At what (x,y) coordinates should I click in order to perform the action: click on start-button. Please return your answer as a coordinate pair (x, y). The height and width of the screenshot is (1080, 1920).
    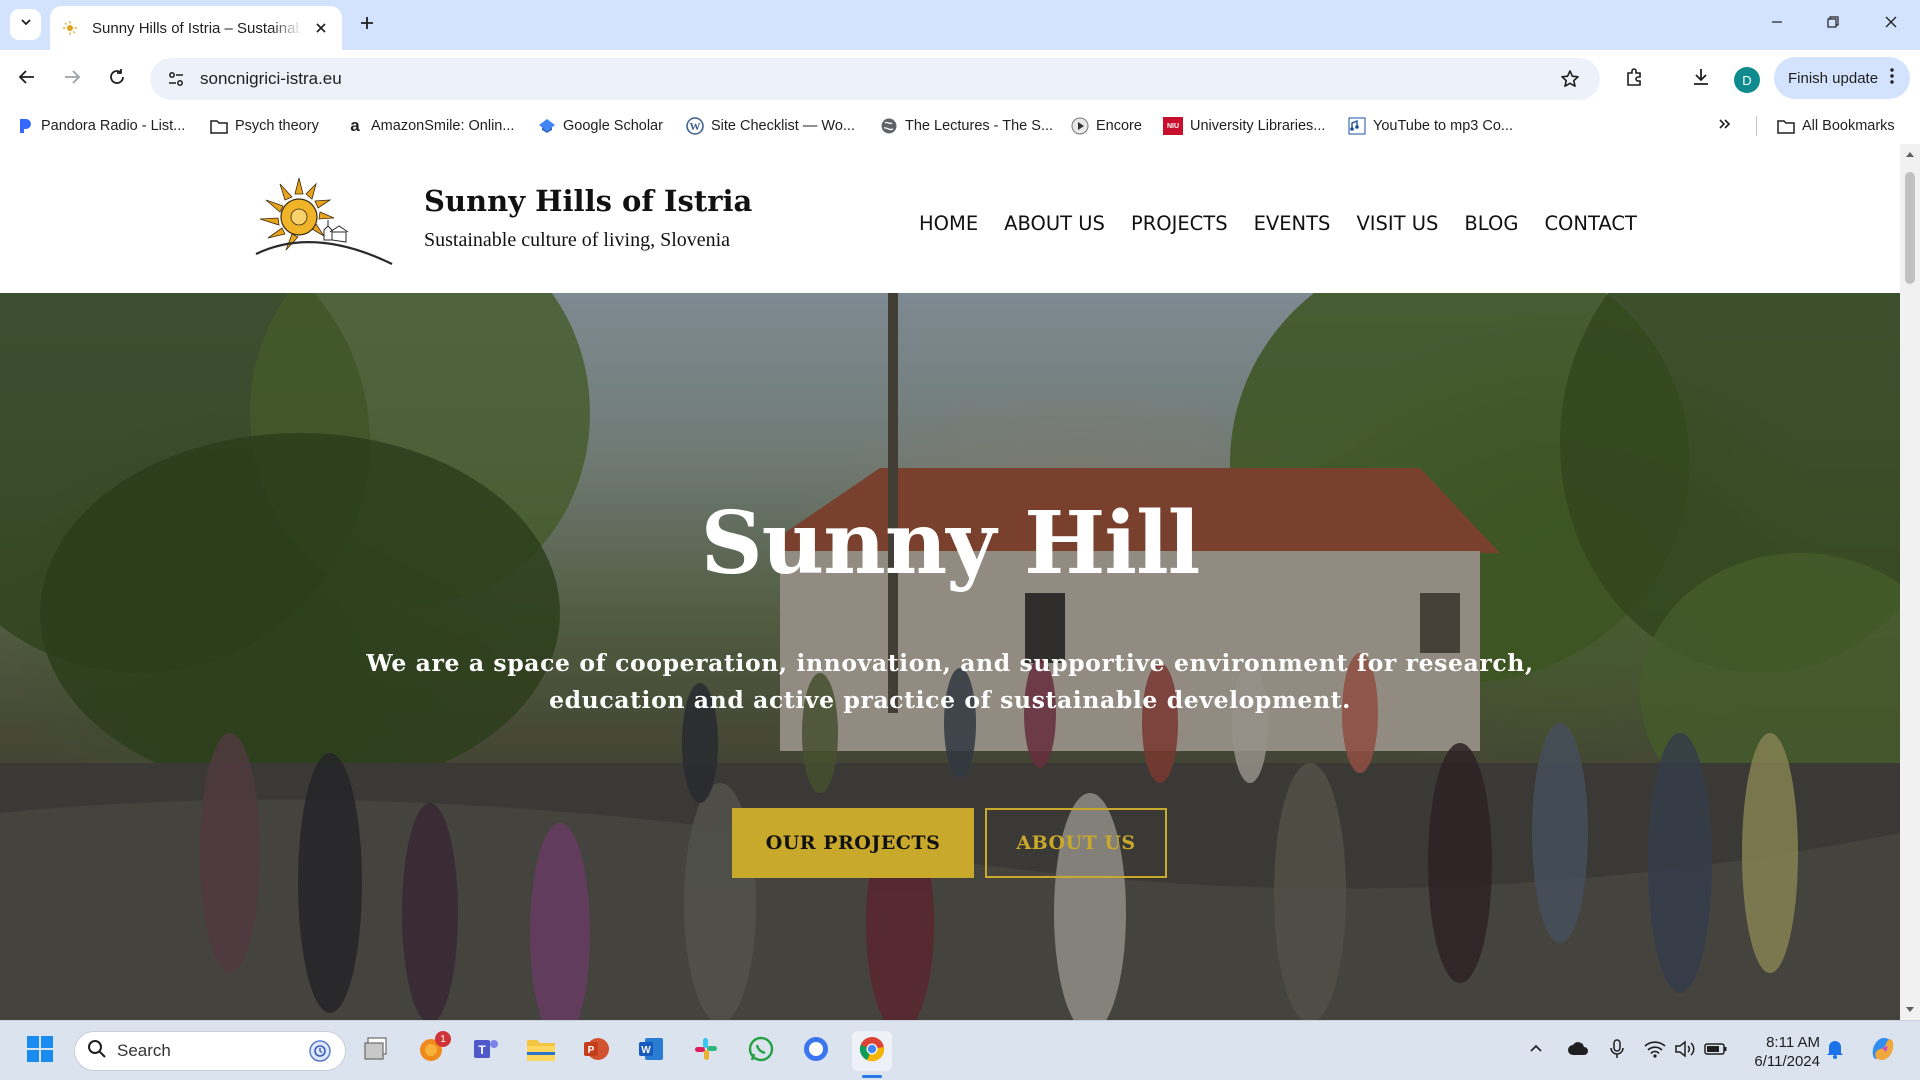
    Looking at the image, I should click on (40, 1051).